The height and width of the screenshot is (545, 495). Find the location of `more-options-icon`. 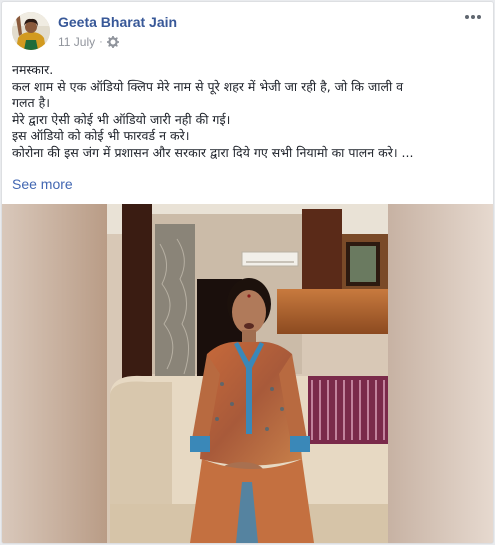

more-options-icon is located at coordinates (473, 17).